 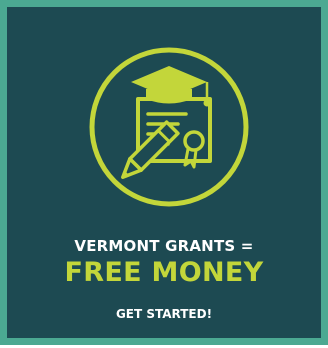 What do you see at coordinates (164, 246) in the screenshot?
I see `headline-text: VERMONT GRANTS =` at bounding box center [164, 246].